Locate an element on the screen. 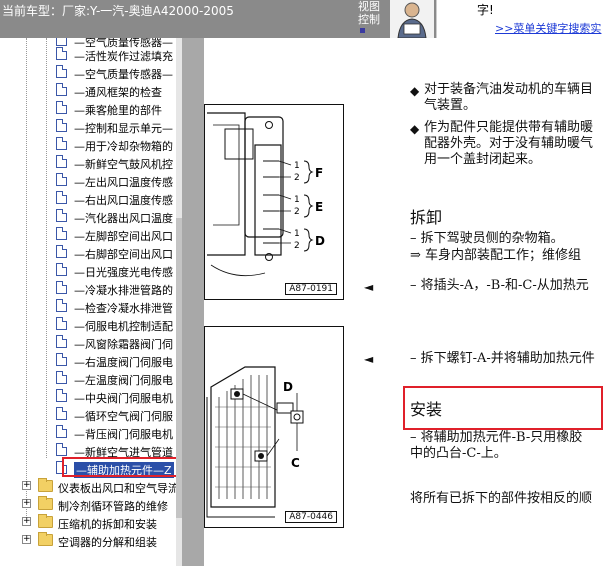 The image size is (607, 566). menu-keyword-search-link: >>菜单关键字搜索实 is located at coordinates (548, 28).